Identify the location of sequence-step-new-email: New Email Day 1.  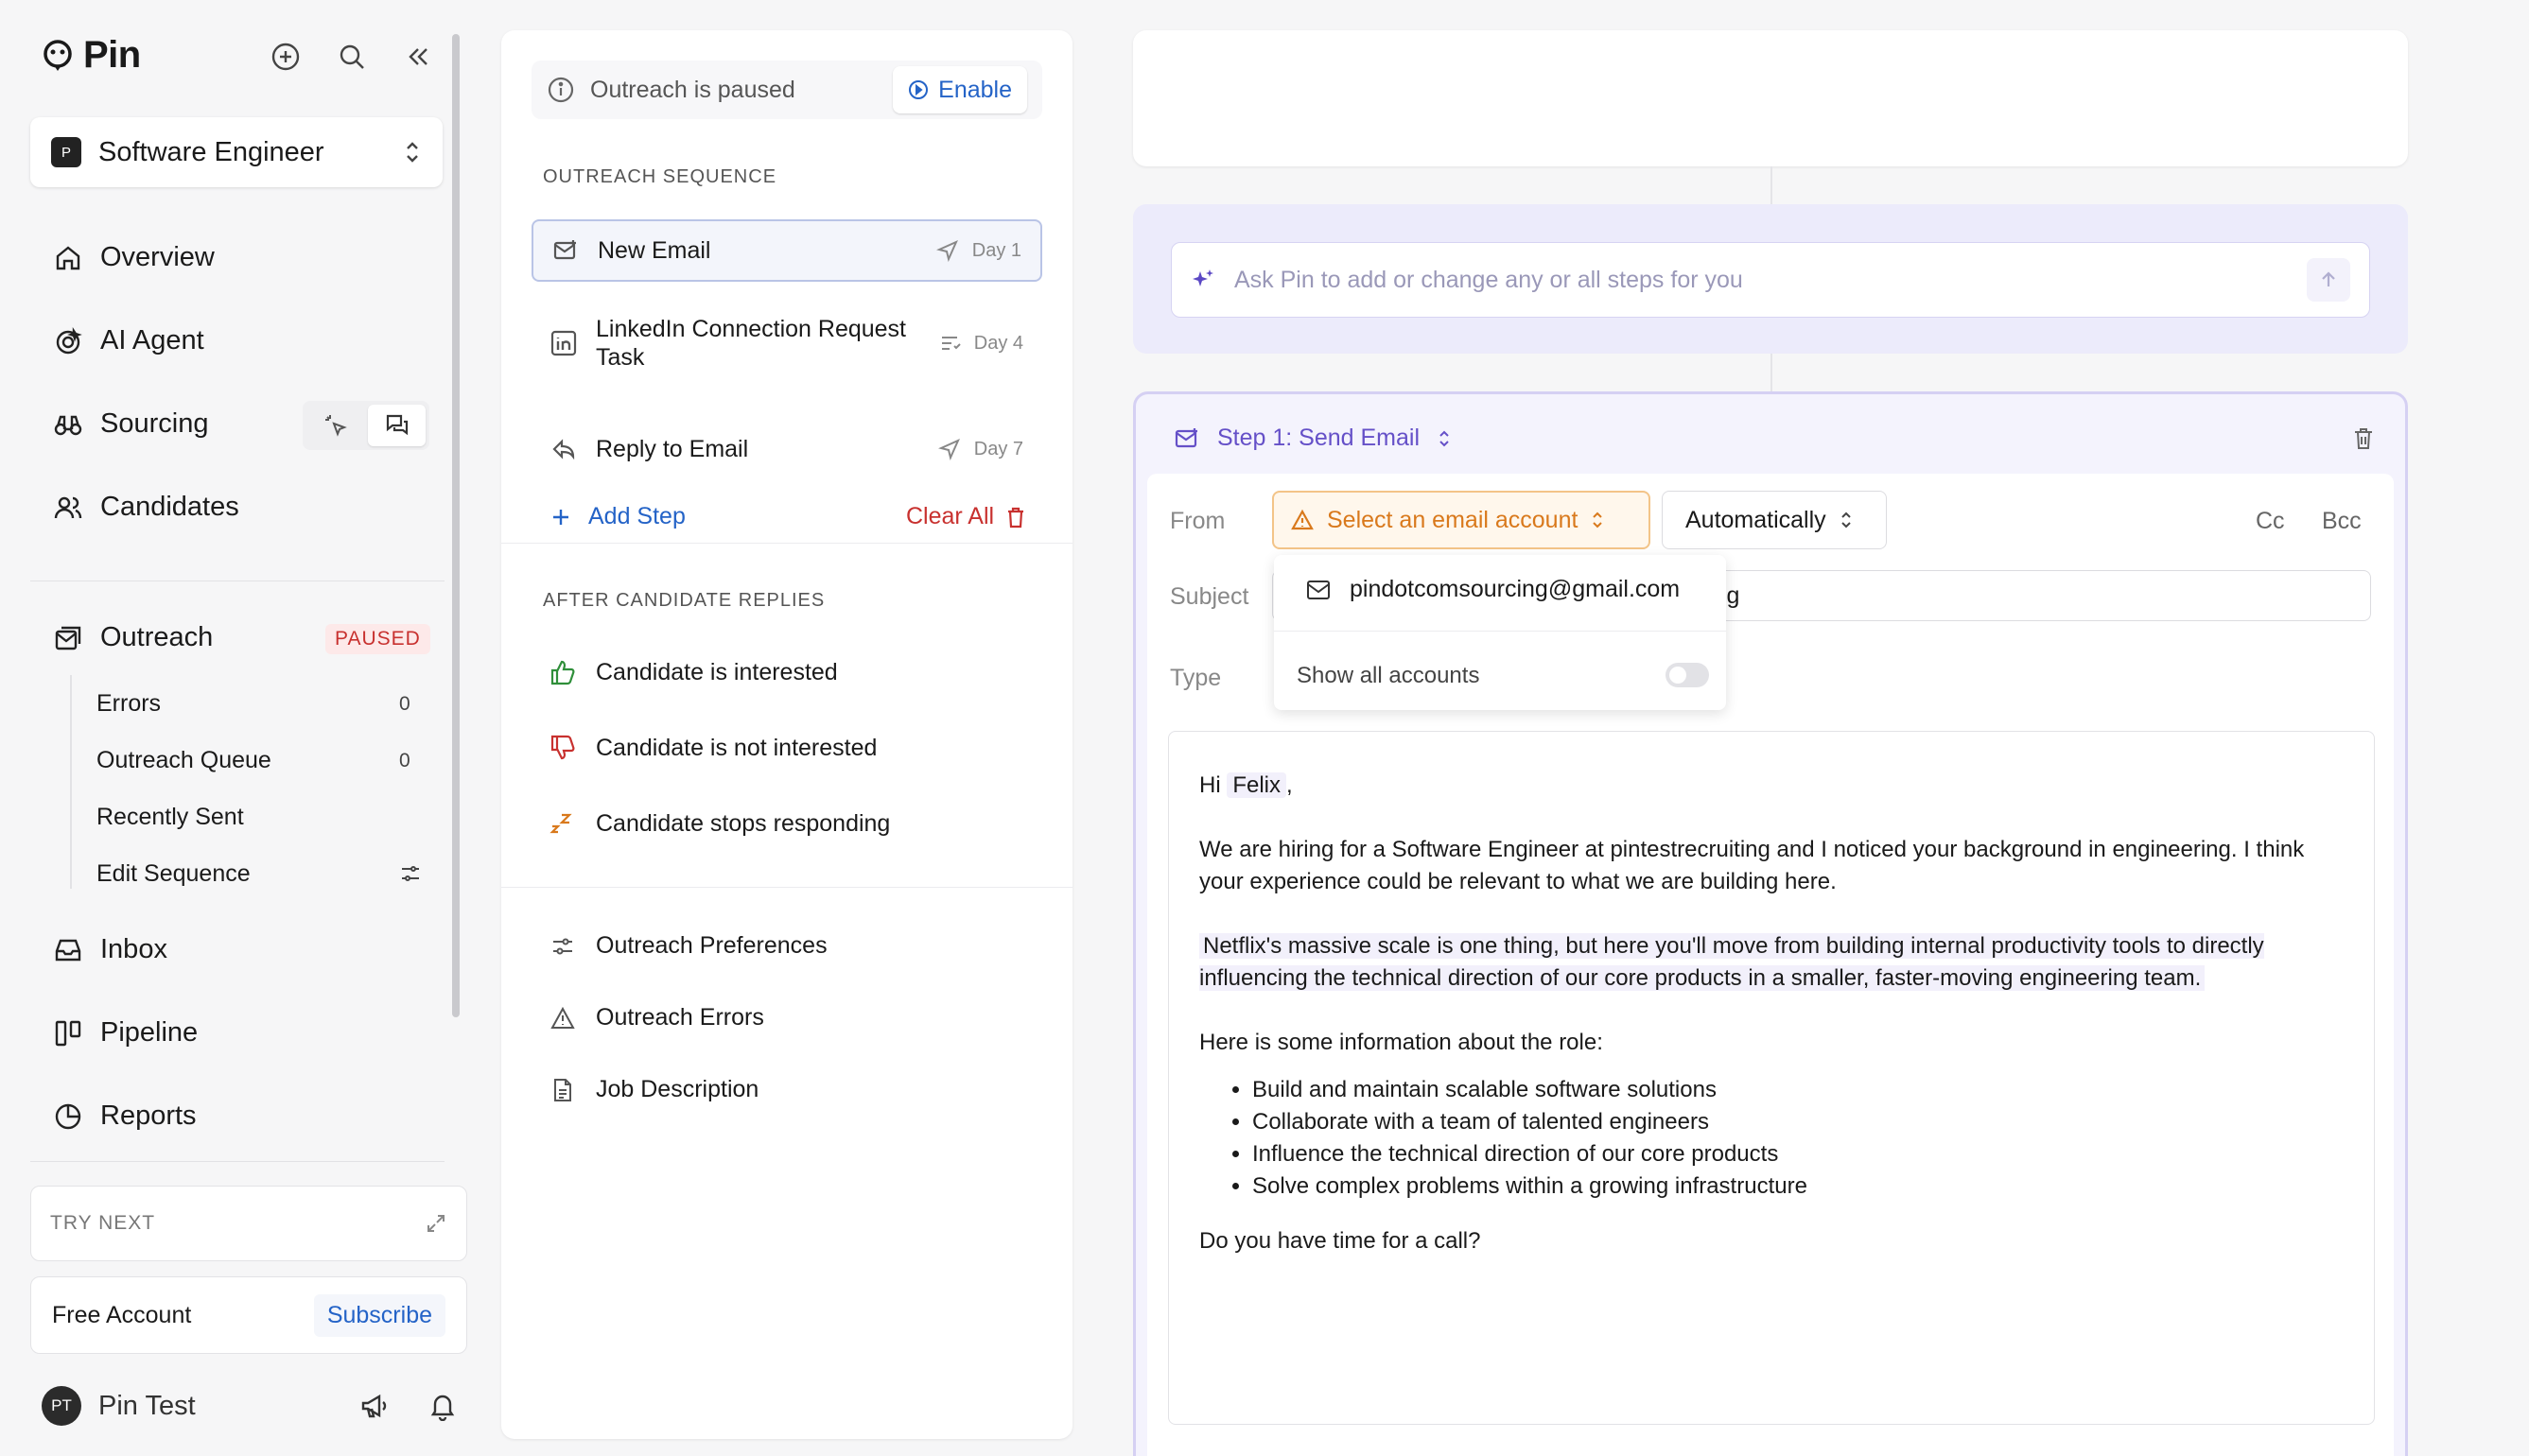
(787, 250).